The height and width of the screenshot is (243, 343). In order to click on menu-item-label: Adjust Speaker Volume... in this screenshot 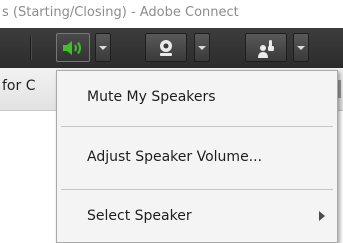, I will do `click(175, 157)`.